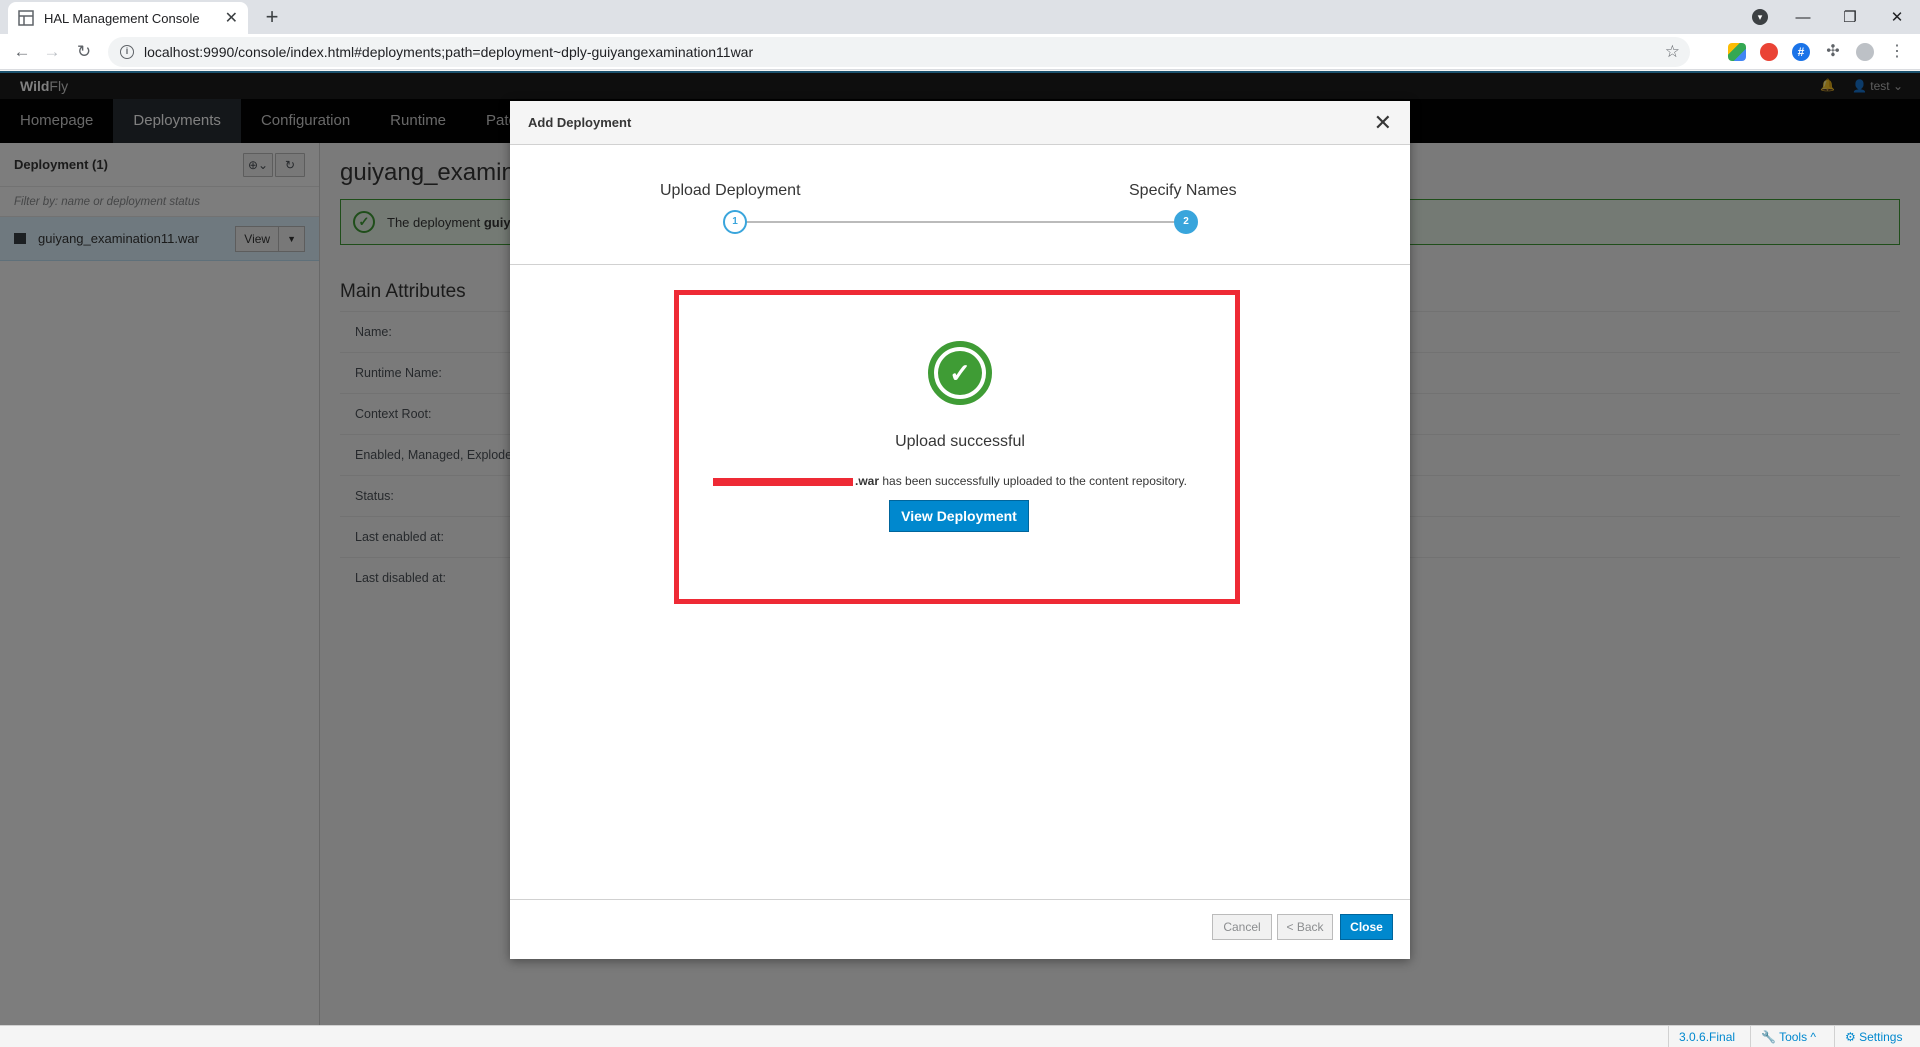 The image size is (1920, 1047). I want to click on forward-arrow-icon: →, so click(52, 52).